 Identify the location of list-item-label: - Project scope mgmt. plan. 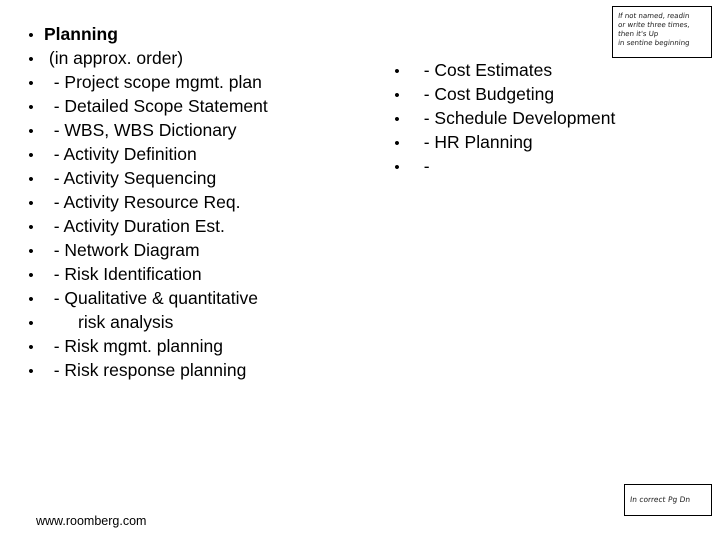
(153, 82).